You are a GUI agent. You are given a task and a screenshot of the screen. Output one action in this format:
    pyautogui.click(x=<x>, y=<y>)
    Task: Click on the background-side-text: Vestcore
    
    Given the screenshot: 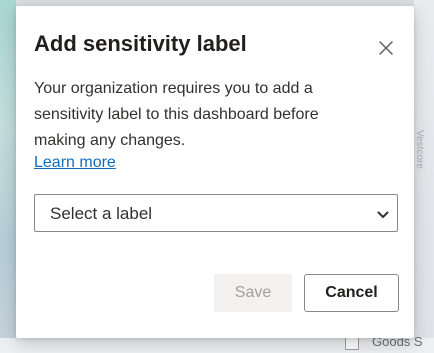 What is the action you would take?
    pyautogui.click(x=419, y=149)
    